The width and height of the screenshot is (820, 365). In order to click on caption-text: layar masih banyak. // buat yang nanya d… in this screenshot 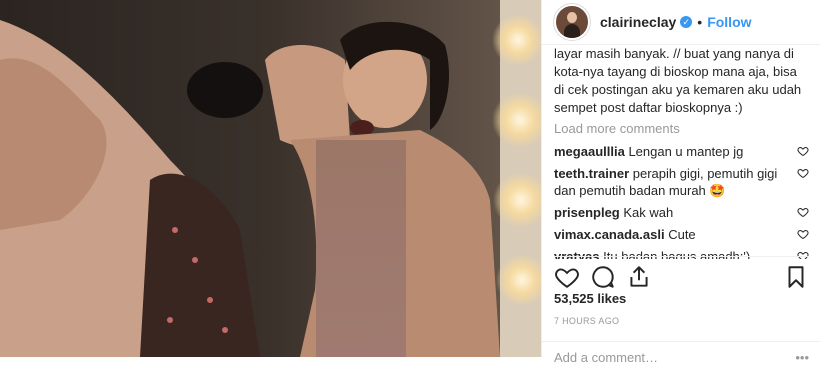, I will do `click(678, 80)`.